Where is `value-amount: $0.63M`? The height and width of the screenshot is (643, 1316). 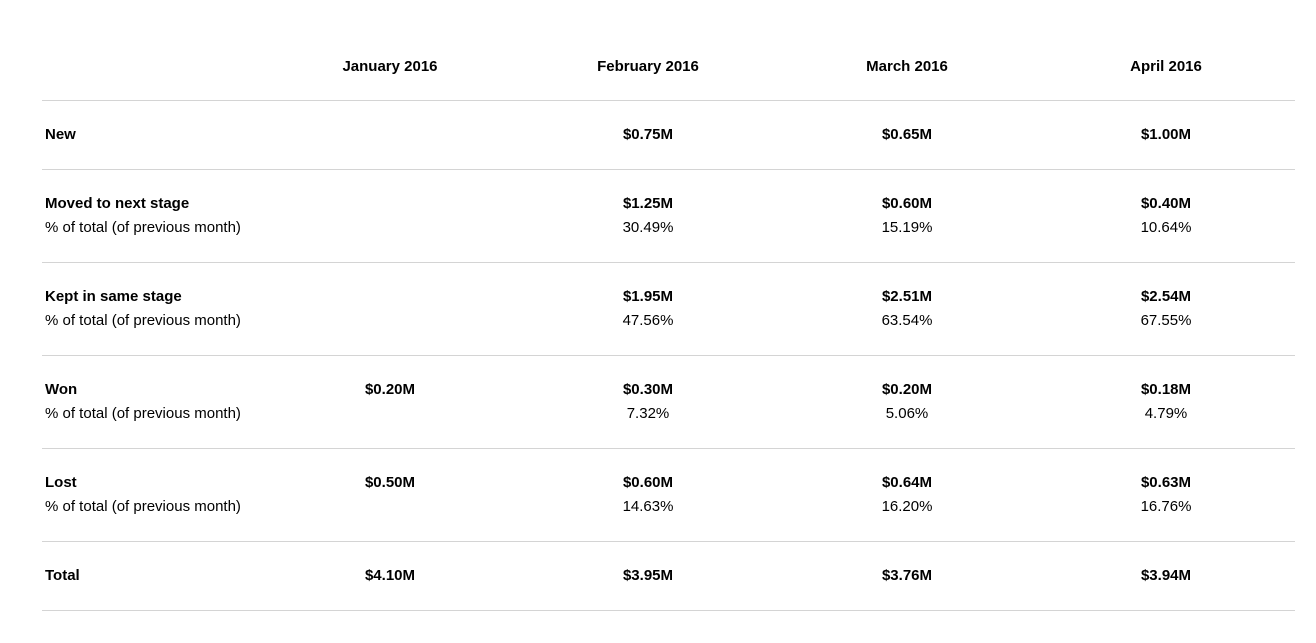
value-amount: $0.63M is located at coordinates (1166, 482).